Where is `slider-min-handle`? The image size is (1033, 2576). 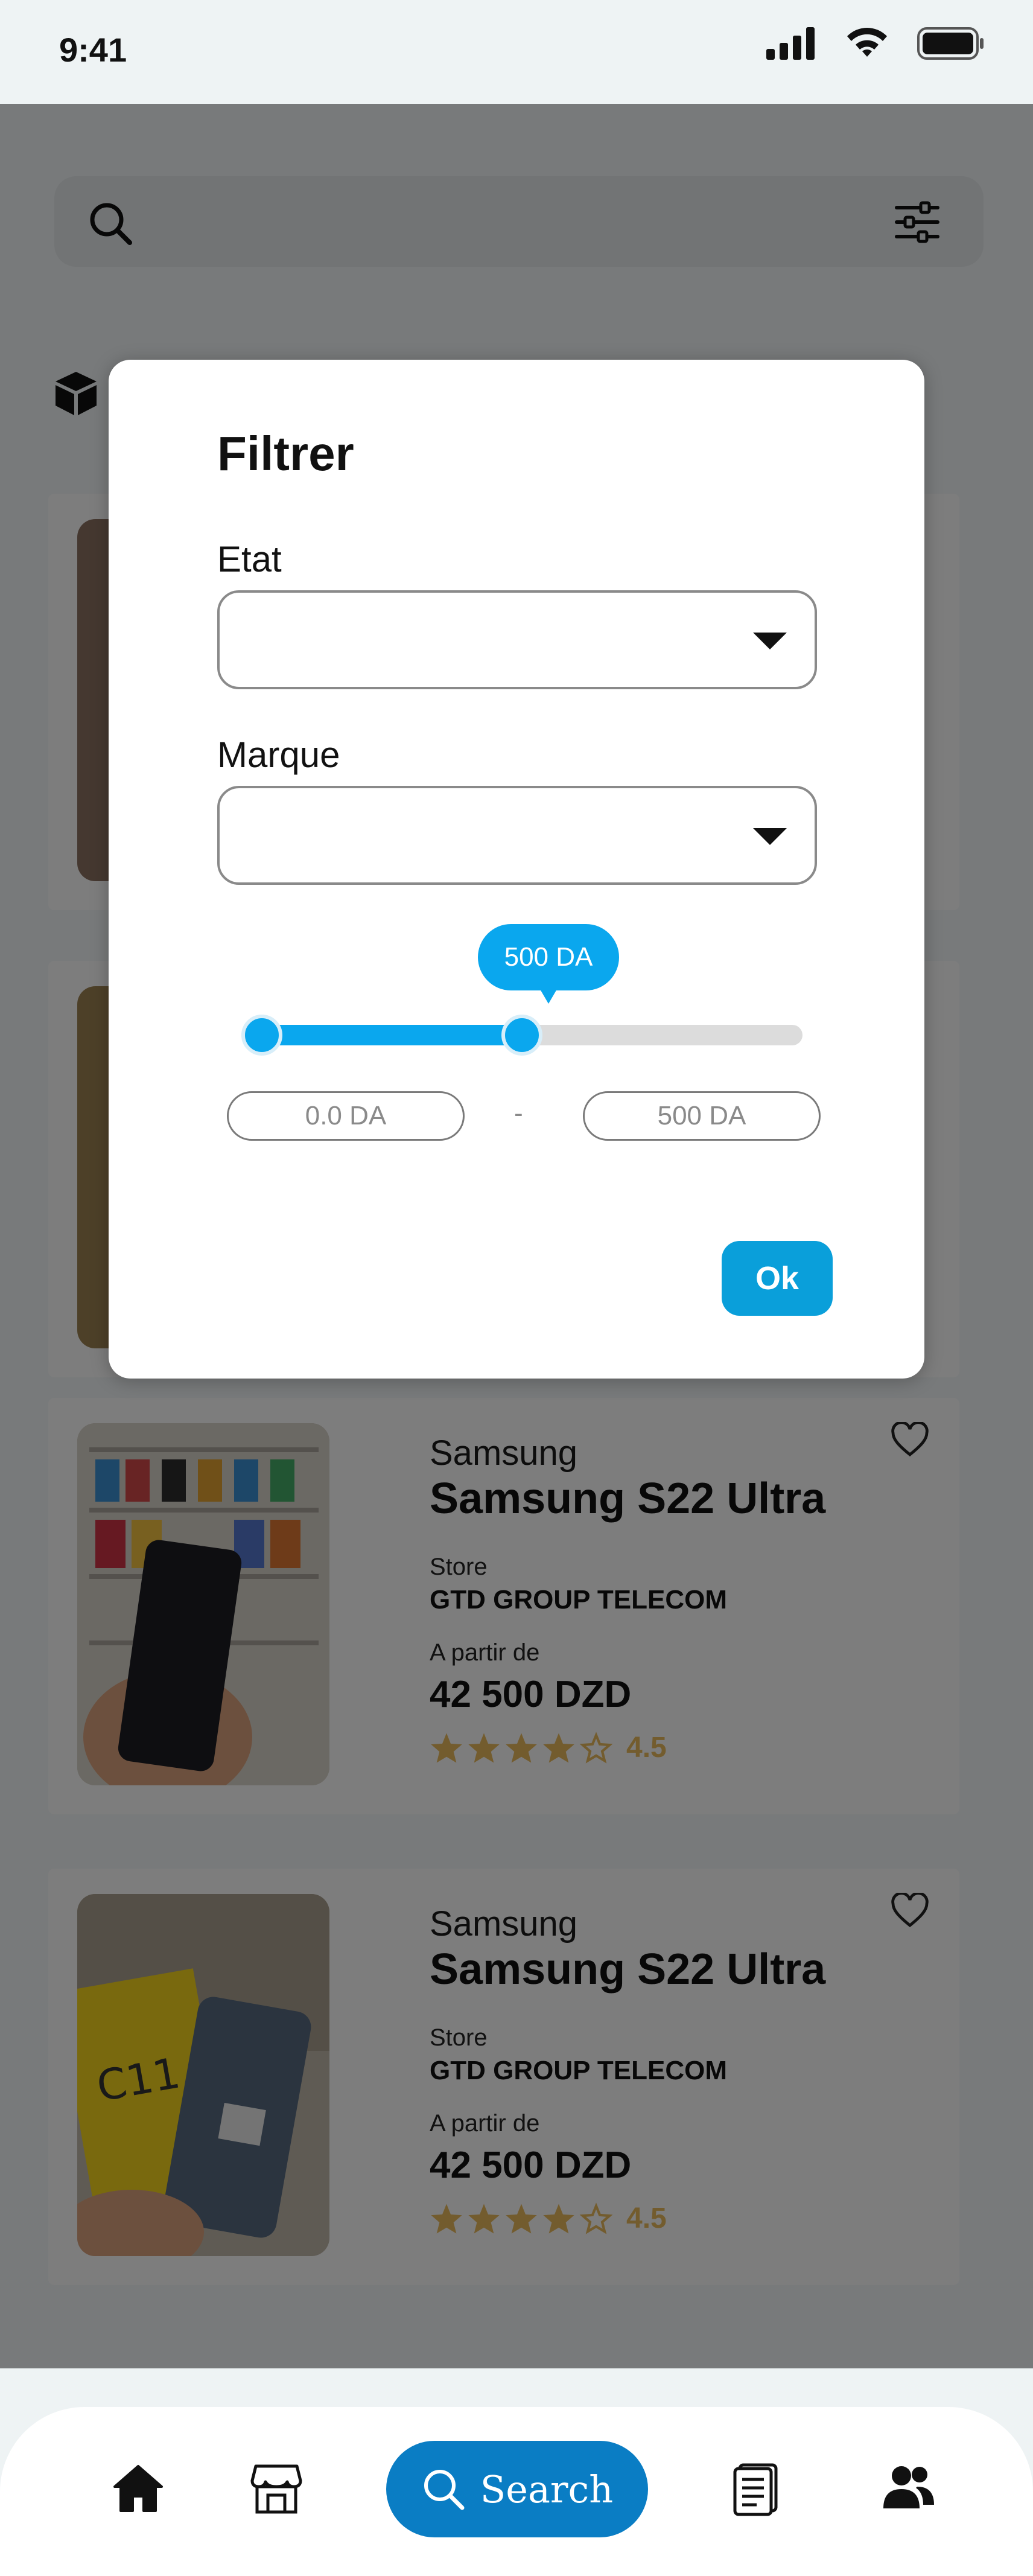
slider-min-handle is located at coordinates (261, 1035).